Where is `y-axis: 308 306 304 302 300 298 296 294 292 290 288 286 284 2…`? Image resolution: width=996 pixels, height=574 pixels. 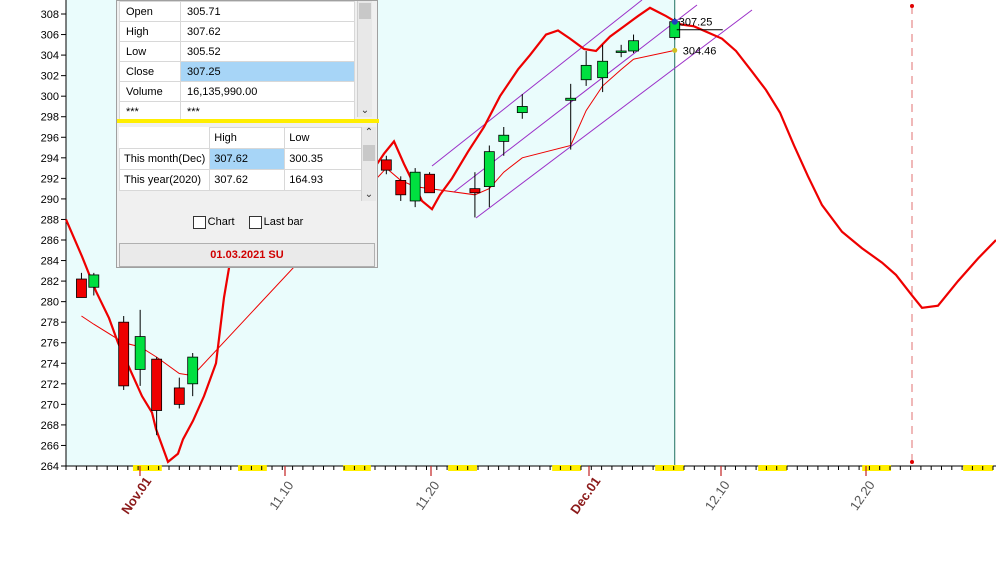
y-axis: 308 306 304 302 300 298 296 294 292 290 288 286 284 2… is located at coordinates (54, 236).